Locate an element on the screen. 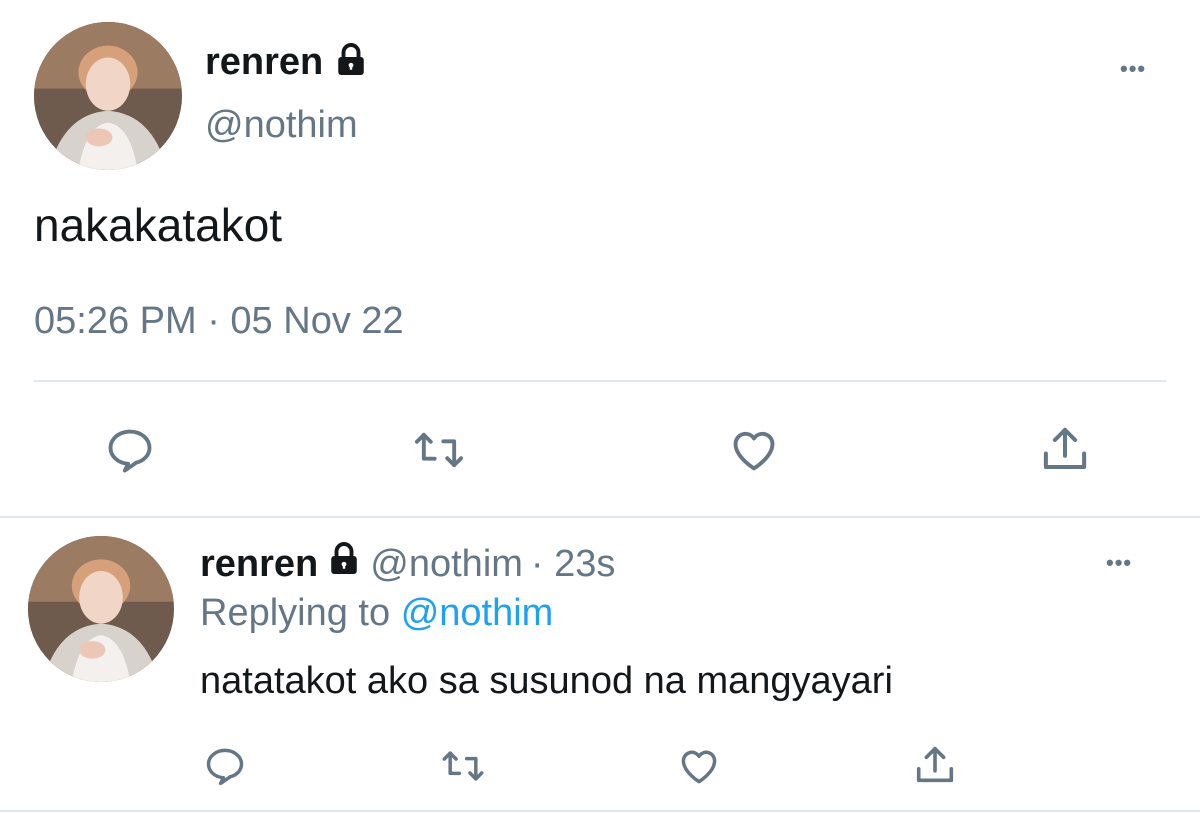  replying-prefix: Replying to is located at coordinates (295, 613).